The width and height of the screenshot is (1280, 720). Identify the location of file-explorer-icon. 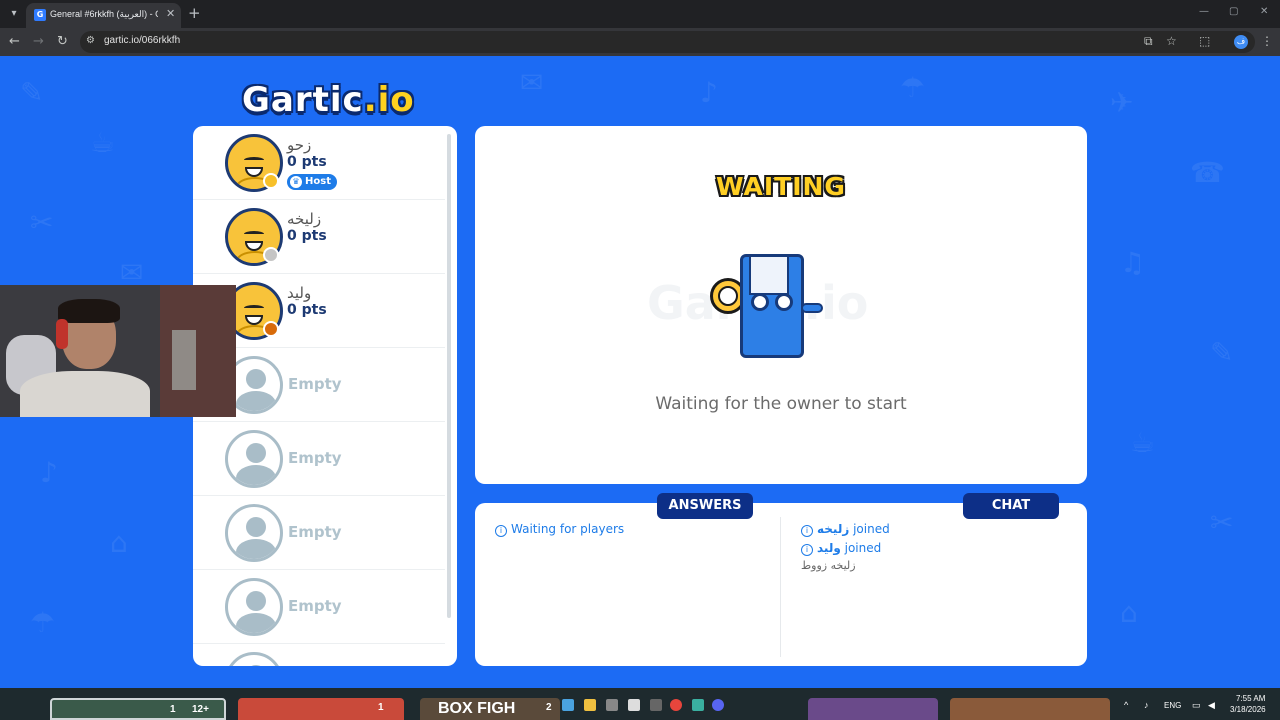
(590, 705).